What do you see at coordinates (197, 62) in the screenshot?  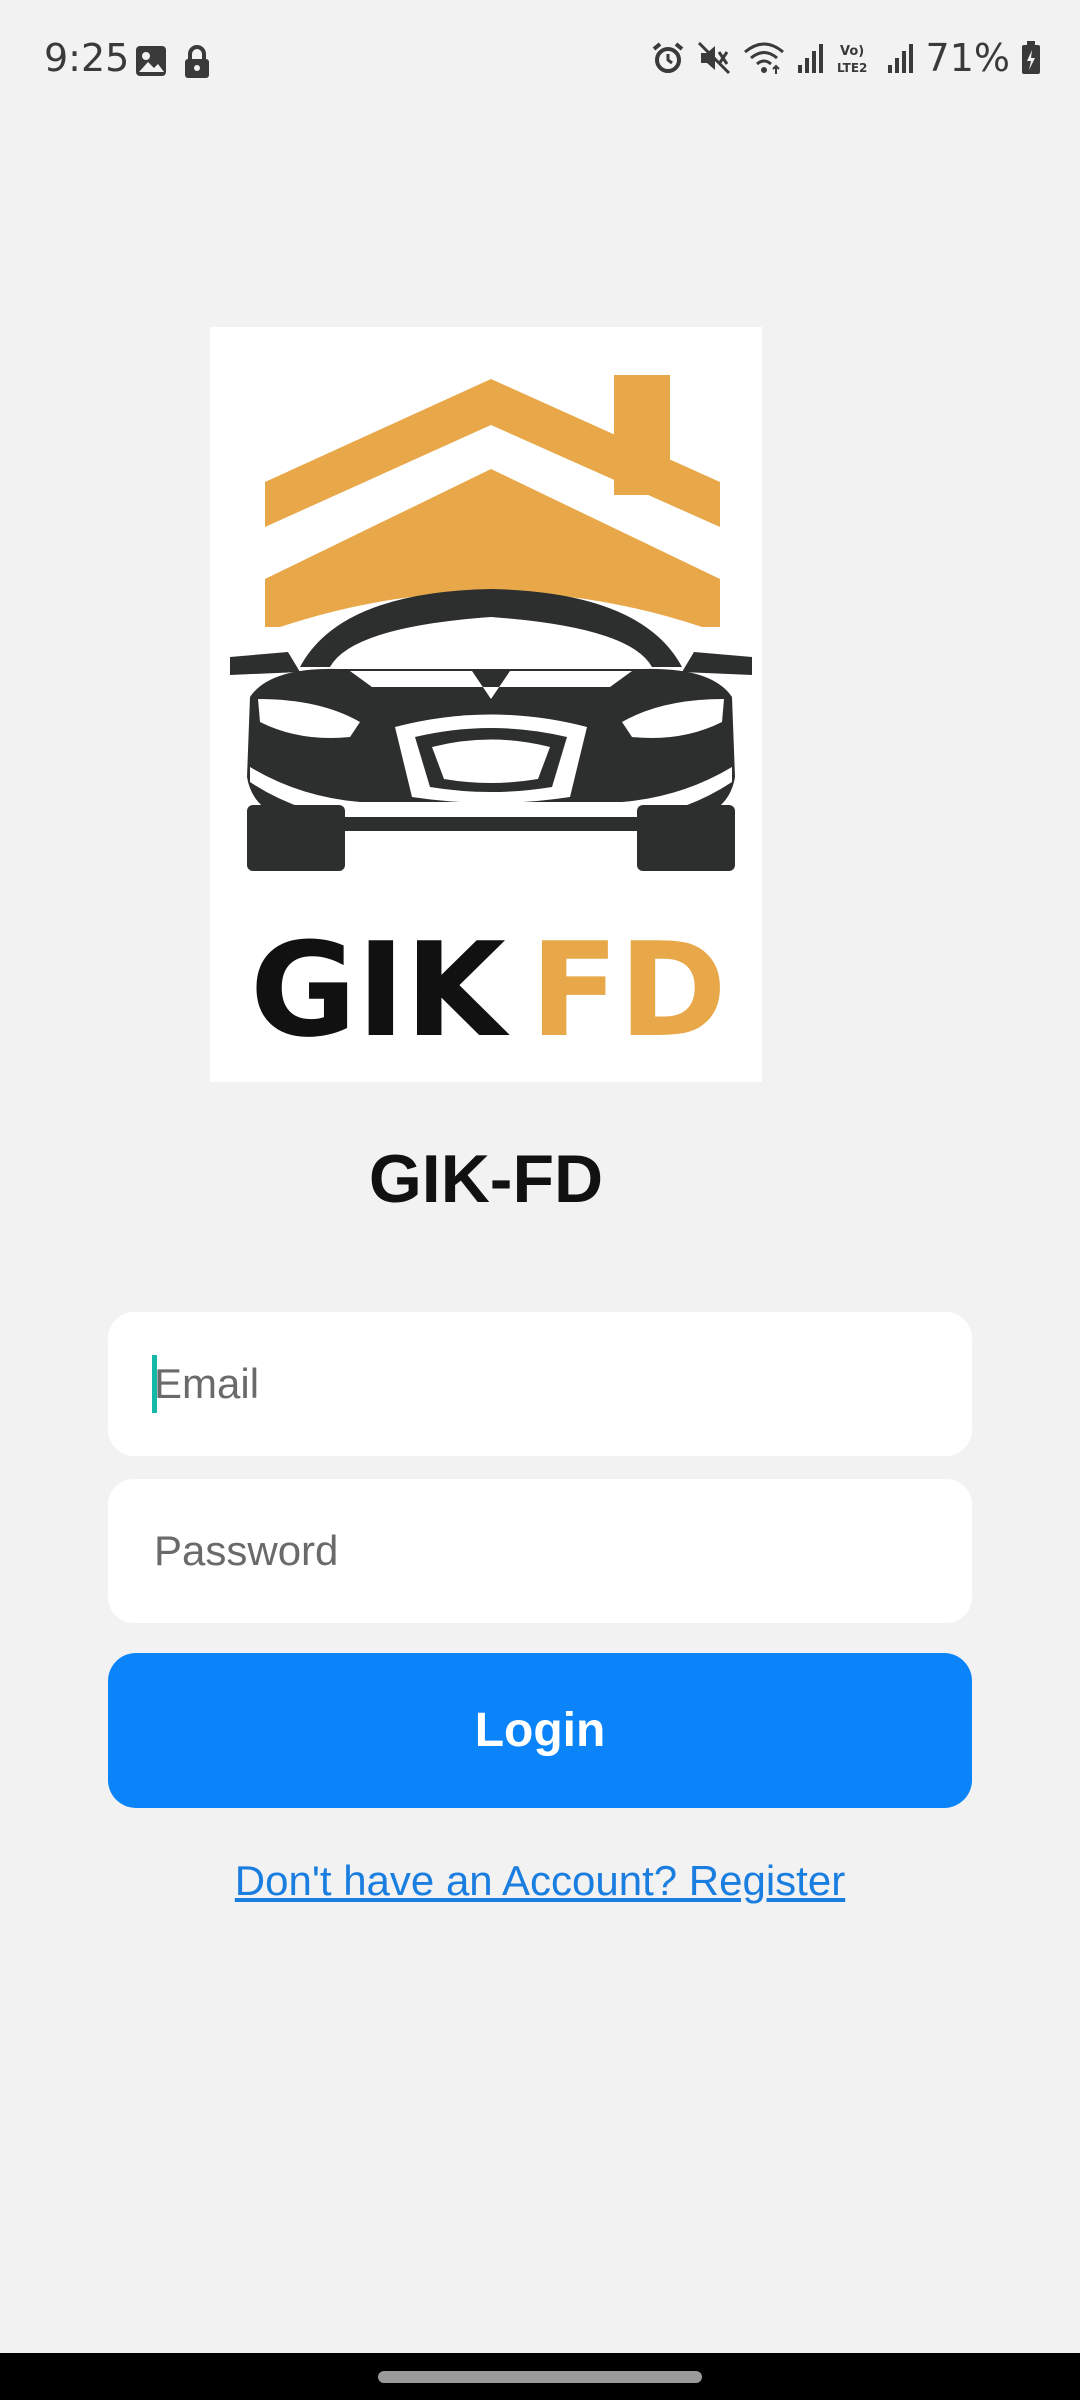 I see `lock-icon` at bounding box center [197, 62].